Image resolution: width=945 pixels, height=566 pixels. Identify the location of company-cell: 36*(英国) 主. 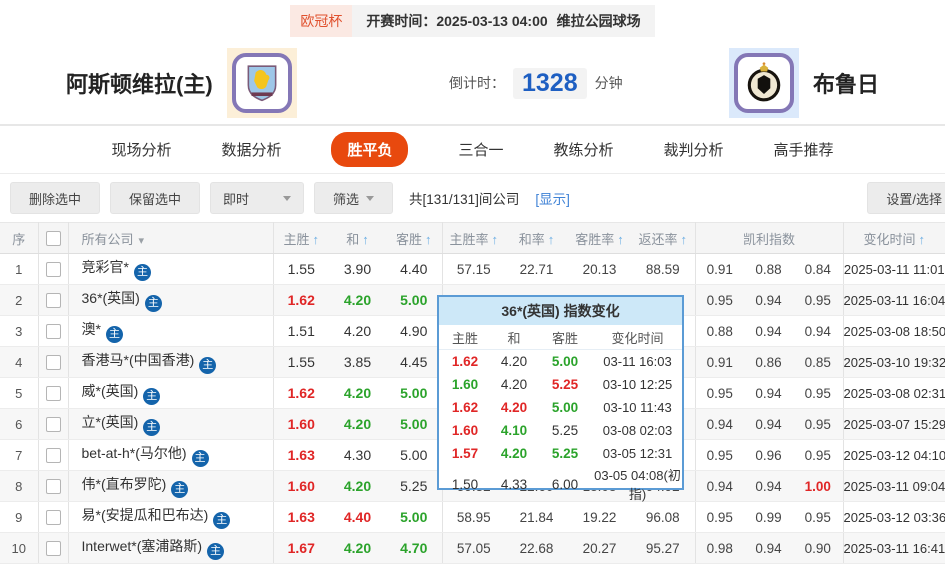
(171, 300).